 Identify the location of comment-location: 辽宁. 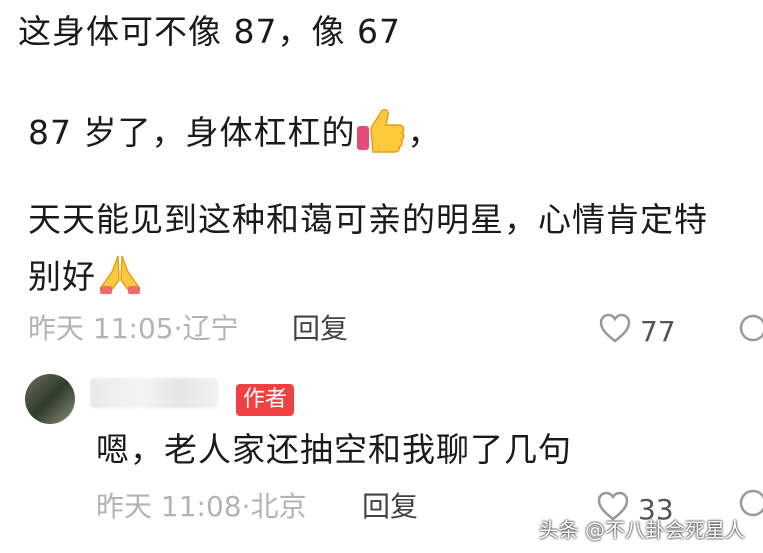
(210, 328).